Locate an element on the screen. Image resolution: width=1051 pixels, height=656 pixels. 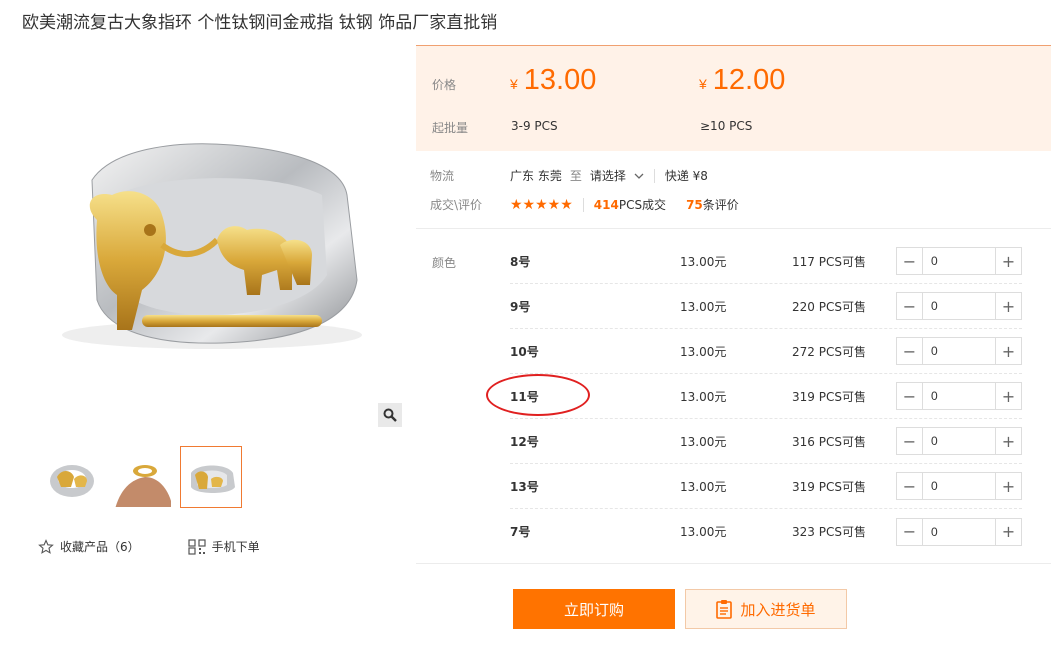
sku-row: 8号 13.00元 117 PCS可售 − + is located at coordinates (766, 261).